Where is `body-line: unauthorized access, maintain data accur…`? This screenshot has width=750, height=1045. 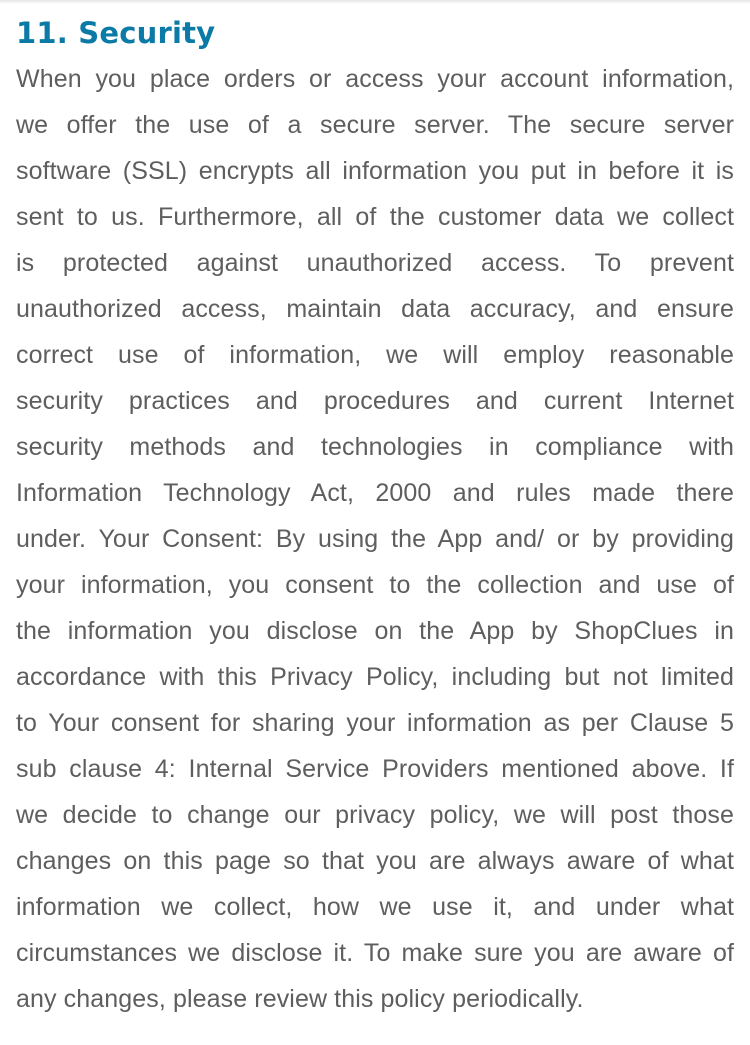 body-line: unauthorized access, maintain data accur… is located at coordinates (375, 309).